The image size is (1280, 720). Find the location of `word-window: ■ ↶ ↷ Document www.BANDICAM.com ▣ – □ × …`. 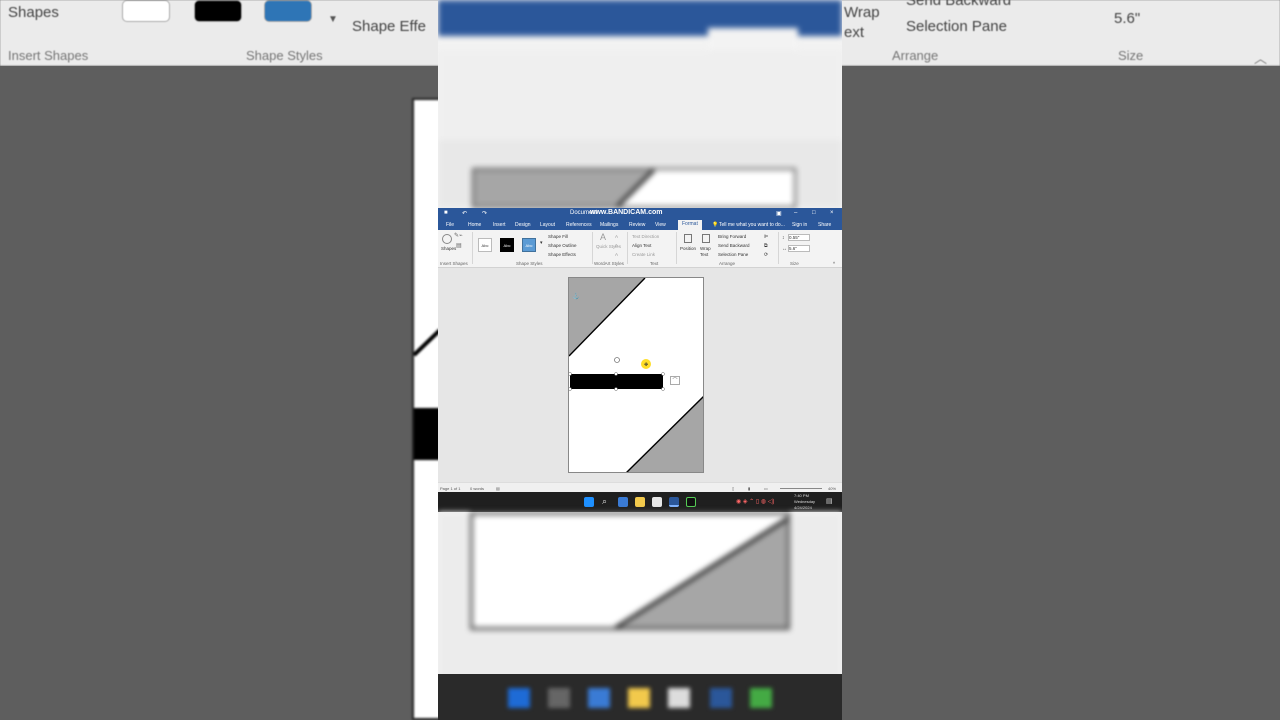

word-window: ■ ↶ ↷ Document www.BANDICAM.com ▣ – □ × … is located at coordinates (640, 360).